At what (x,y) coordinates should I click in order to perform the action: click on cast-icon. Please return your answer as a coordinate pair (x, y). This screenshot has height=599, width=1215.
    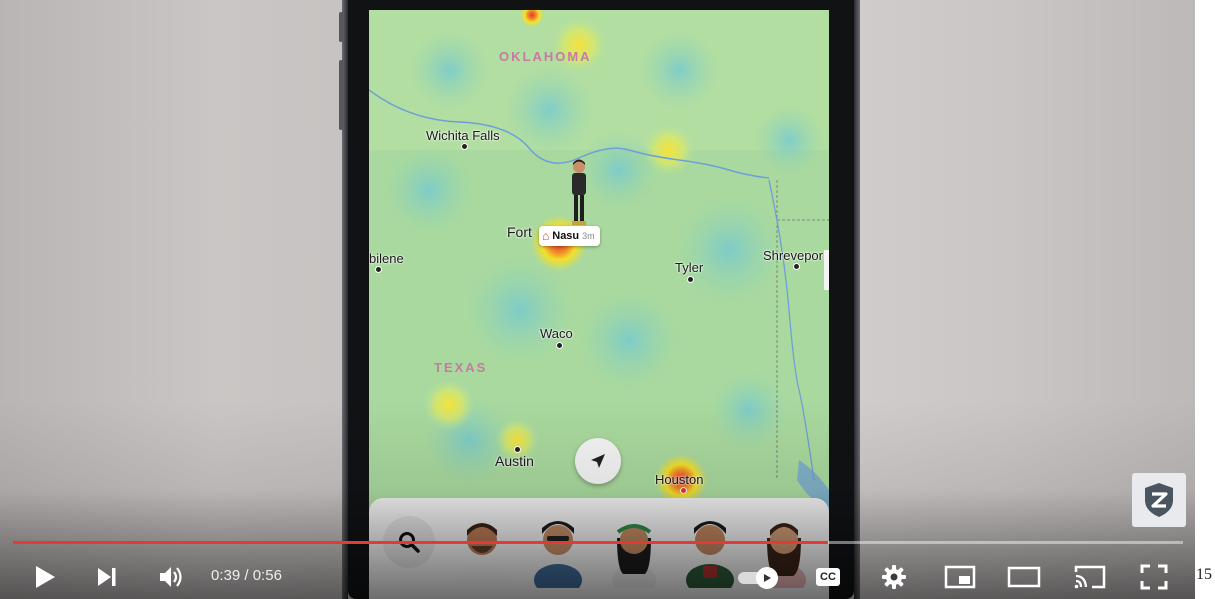
    Looking at the image, I should click on (1090, 577).